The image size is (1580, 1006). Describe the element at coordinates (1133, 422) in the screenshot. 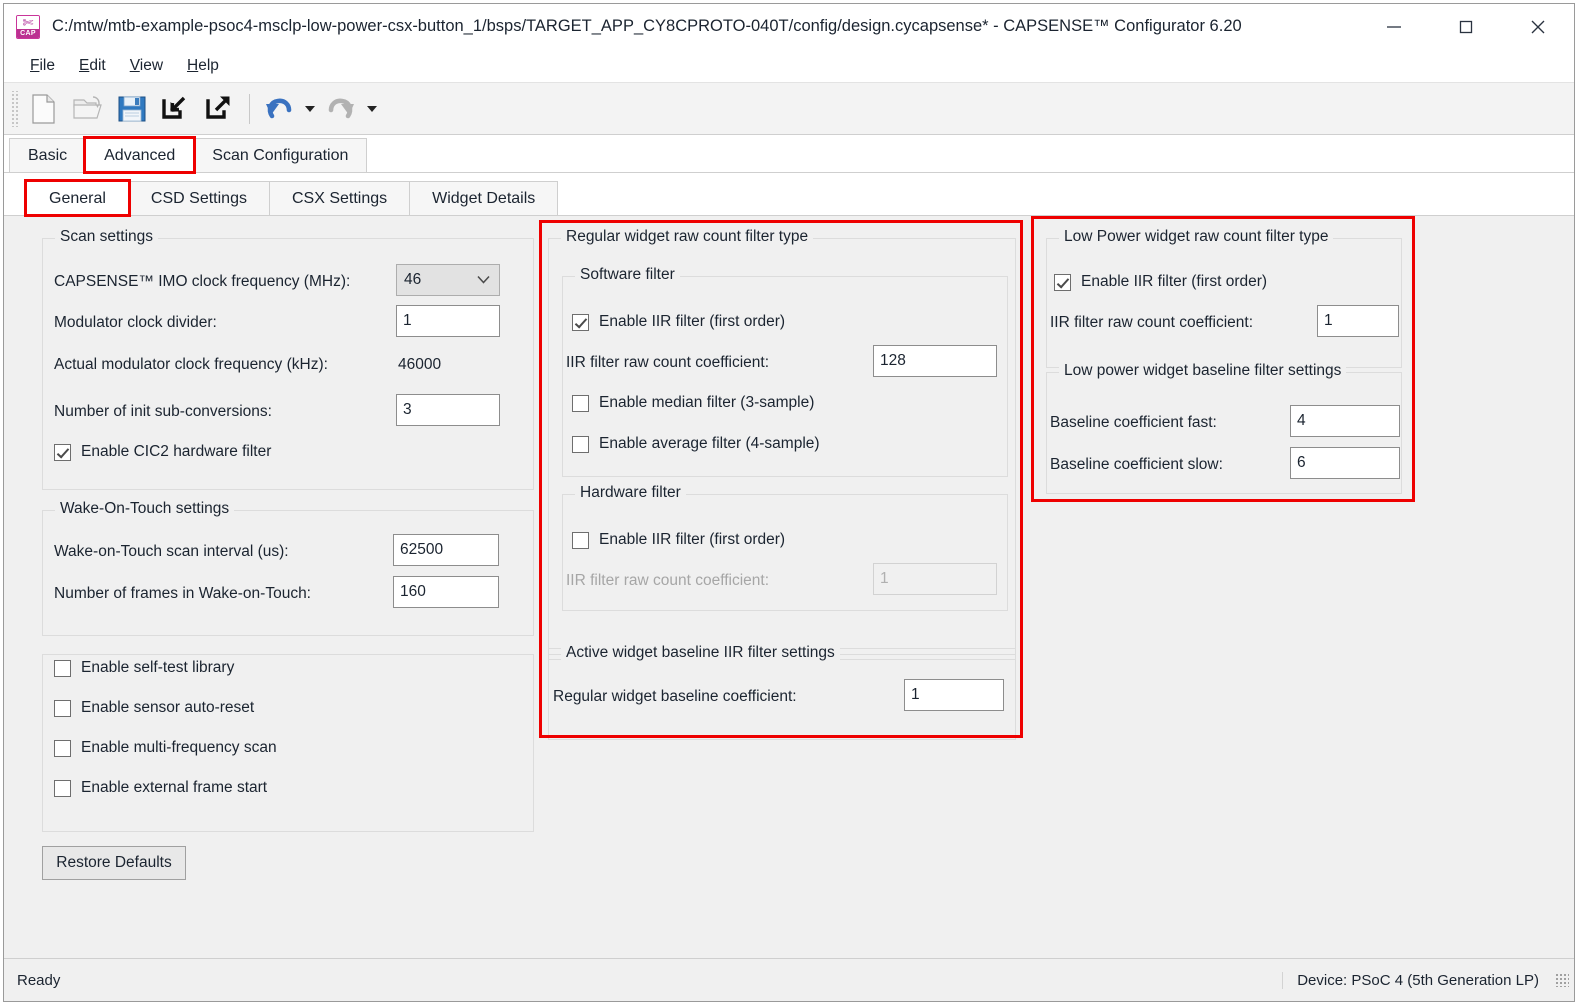

I see `baseline-fast-label: Baseline coefficient fast:` at that location.